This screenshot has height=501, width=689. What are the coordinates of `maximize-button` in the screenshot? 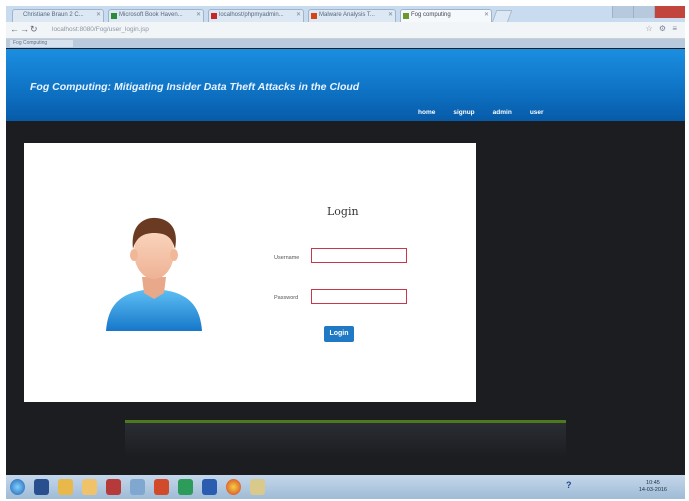 It's located at (643, 12).